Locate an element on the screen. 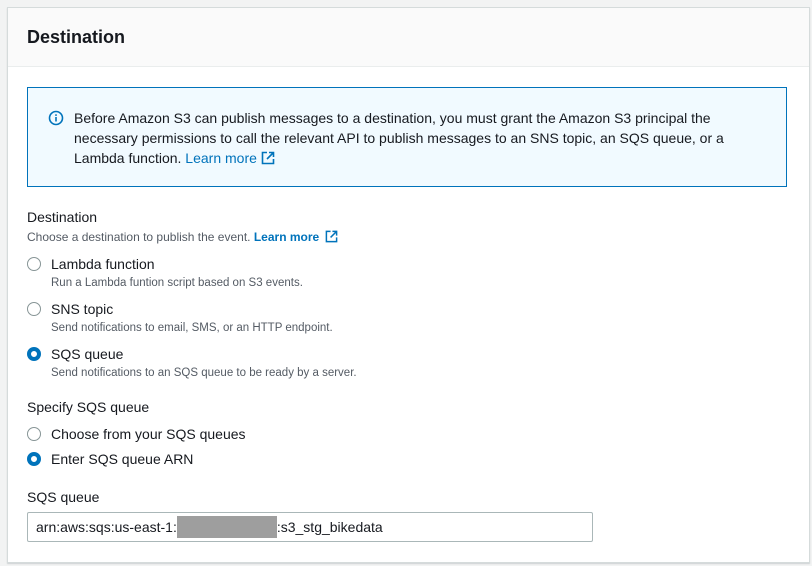 Image resolution: width=812 pixels, height=566 pixels. sqs-queue-arn-input: arn:aws:sqs:us-east-1: :s3_stg_bikedata is located at coordinates (310, 527).